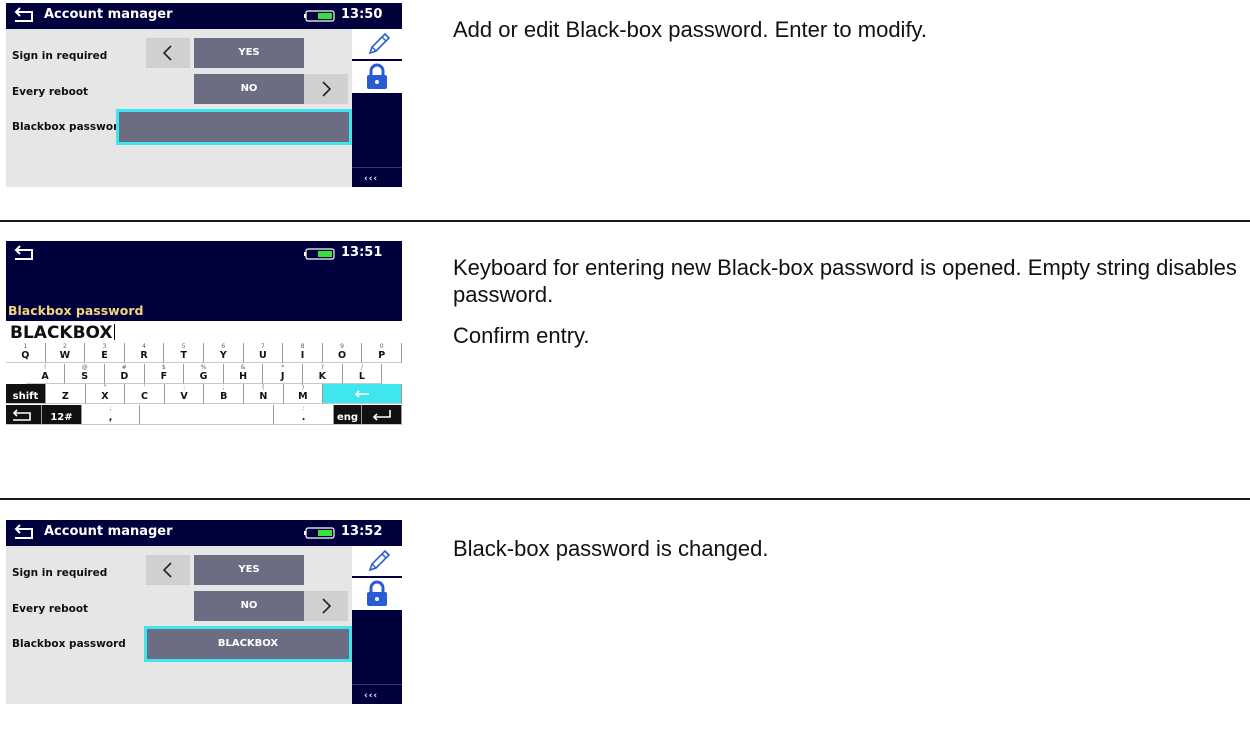 This screenshot has height=731, width=1250. What do you see at coordinates (65, 353) in the screenshot?
I see `key-w: 2W` at bounding box center [65, 353].